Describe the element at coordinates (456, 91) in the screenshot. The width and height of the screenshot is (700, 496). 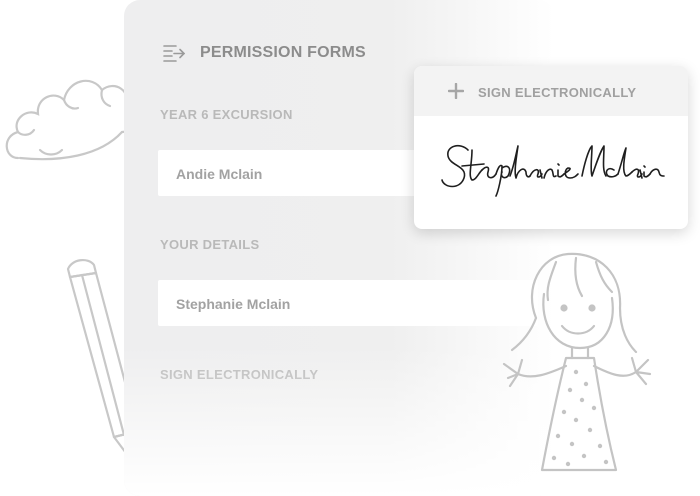
I see `plus-icon` at that location.